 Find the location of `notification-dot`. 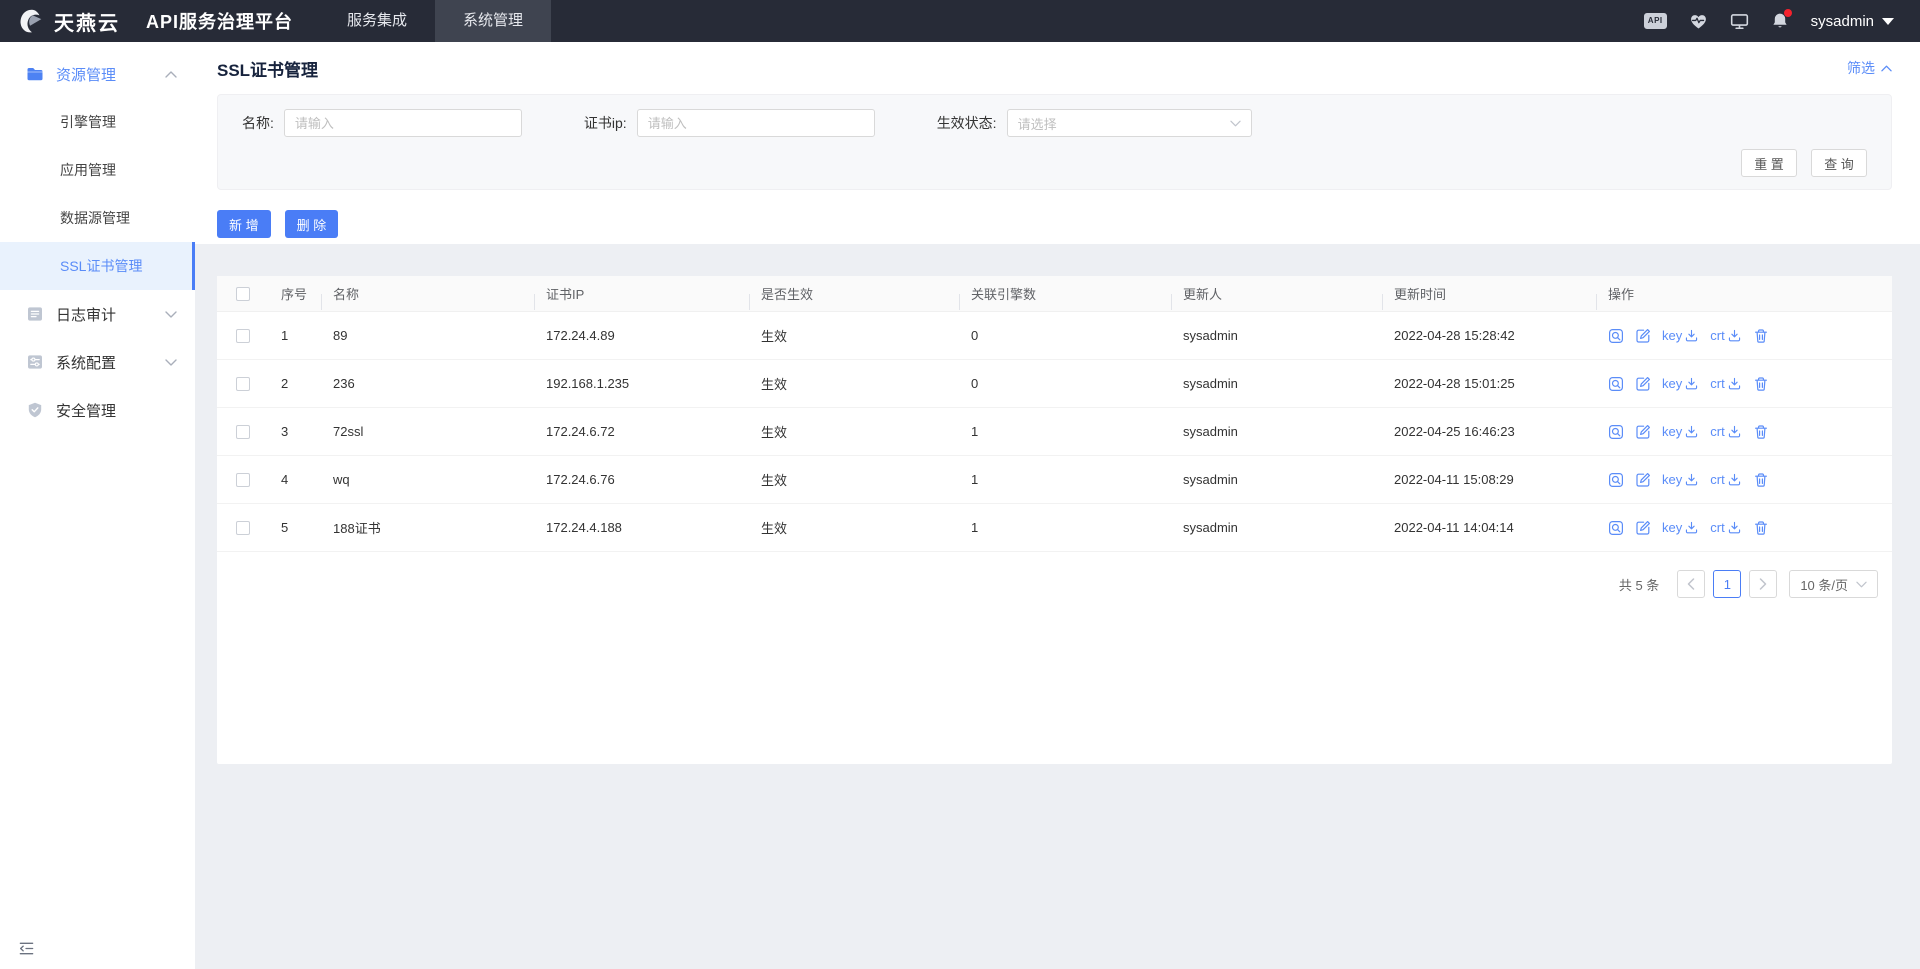

notification-dot is located at coordinates (1787, 13).